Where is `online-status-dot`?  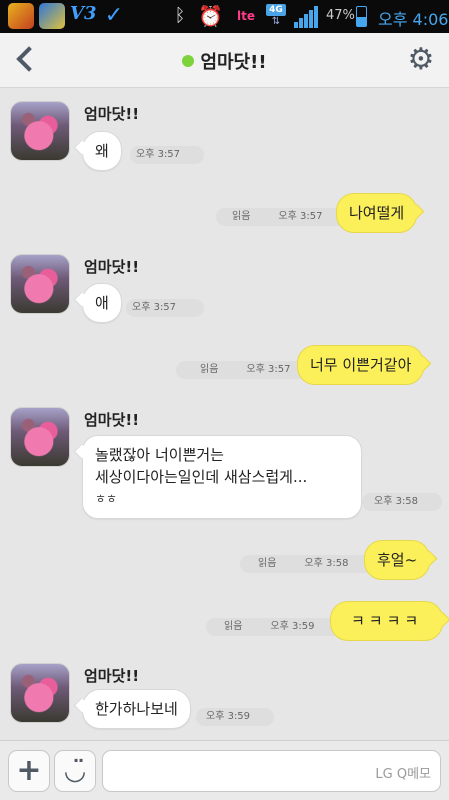 online-status-dot is located at coordinates (188, 61).